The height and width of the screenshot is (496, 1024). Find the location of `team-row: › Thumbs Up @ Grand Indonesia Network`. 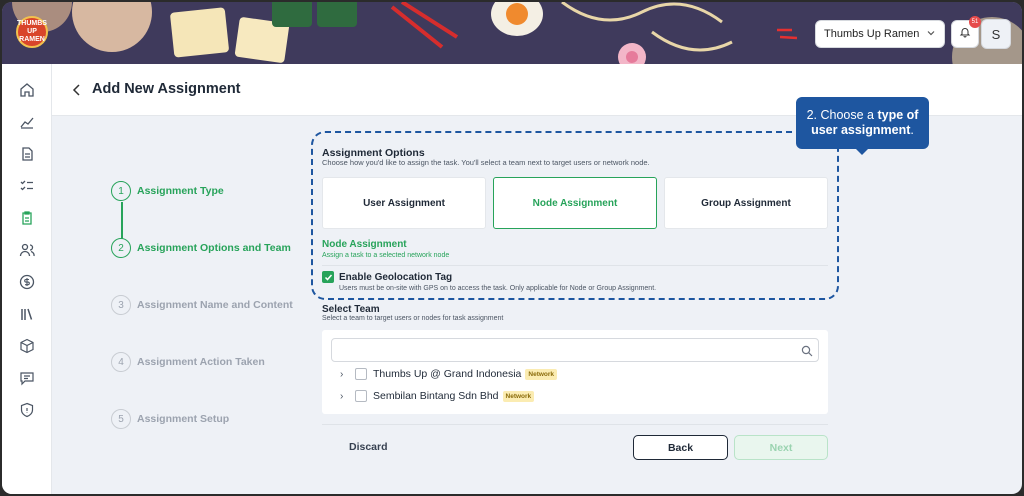

team-row: › Thumbs Up @ Grand Indonesia Network is located at coordinates (449, 374).